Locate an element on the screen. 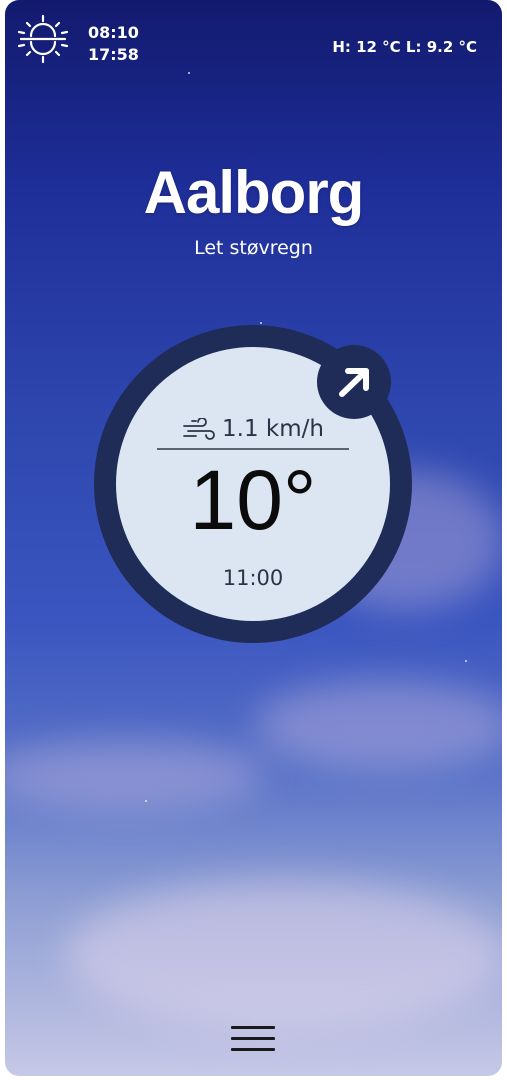 The height and width of the screenshot is (1080, 507). sunrise-sunset-icon is located at coordinates (43, 39).